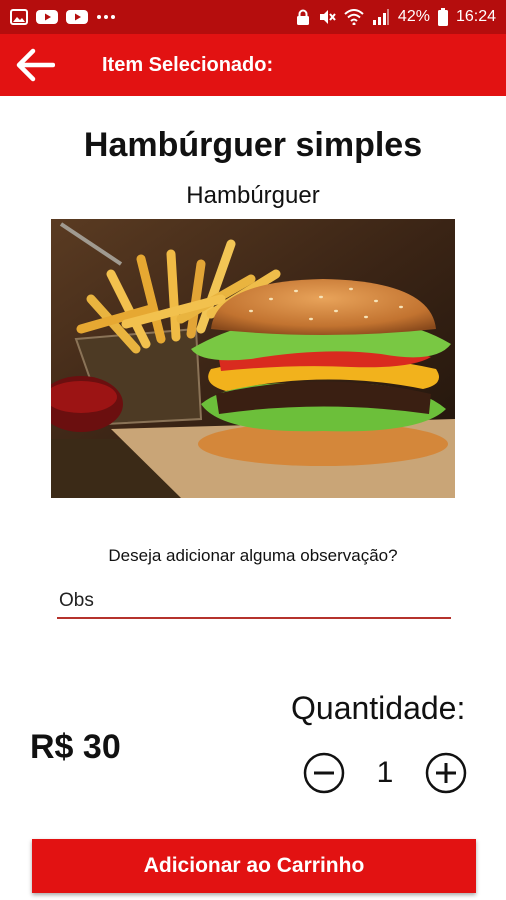 The width and height of the screenshot is (506, 900). I want to click on observation-input, so click(254, 602).